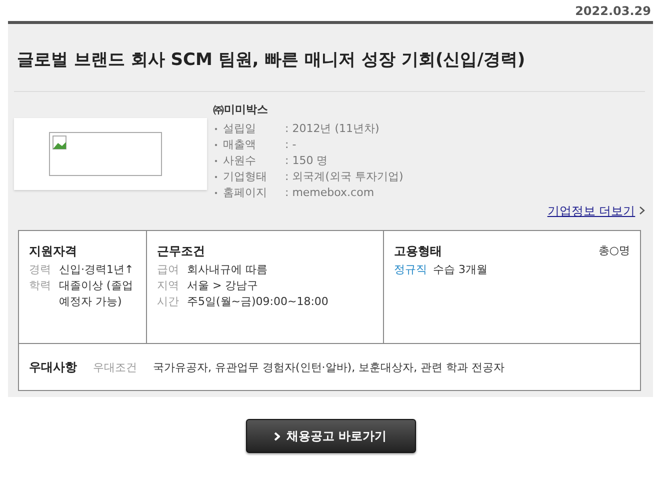 Image resolution: width=661 pixels, height=499 pixels. Describe the element at coordinates (96, 270) in the screenshot. I see `row-value: 신입·경력1년↑` at that location.